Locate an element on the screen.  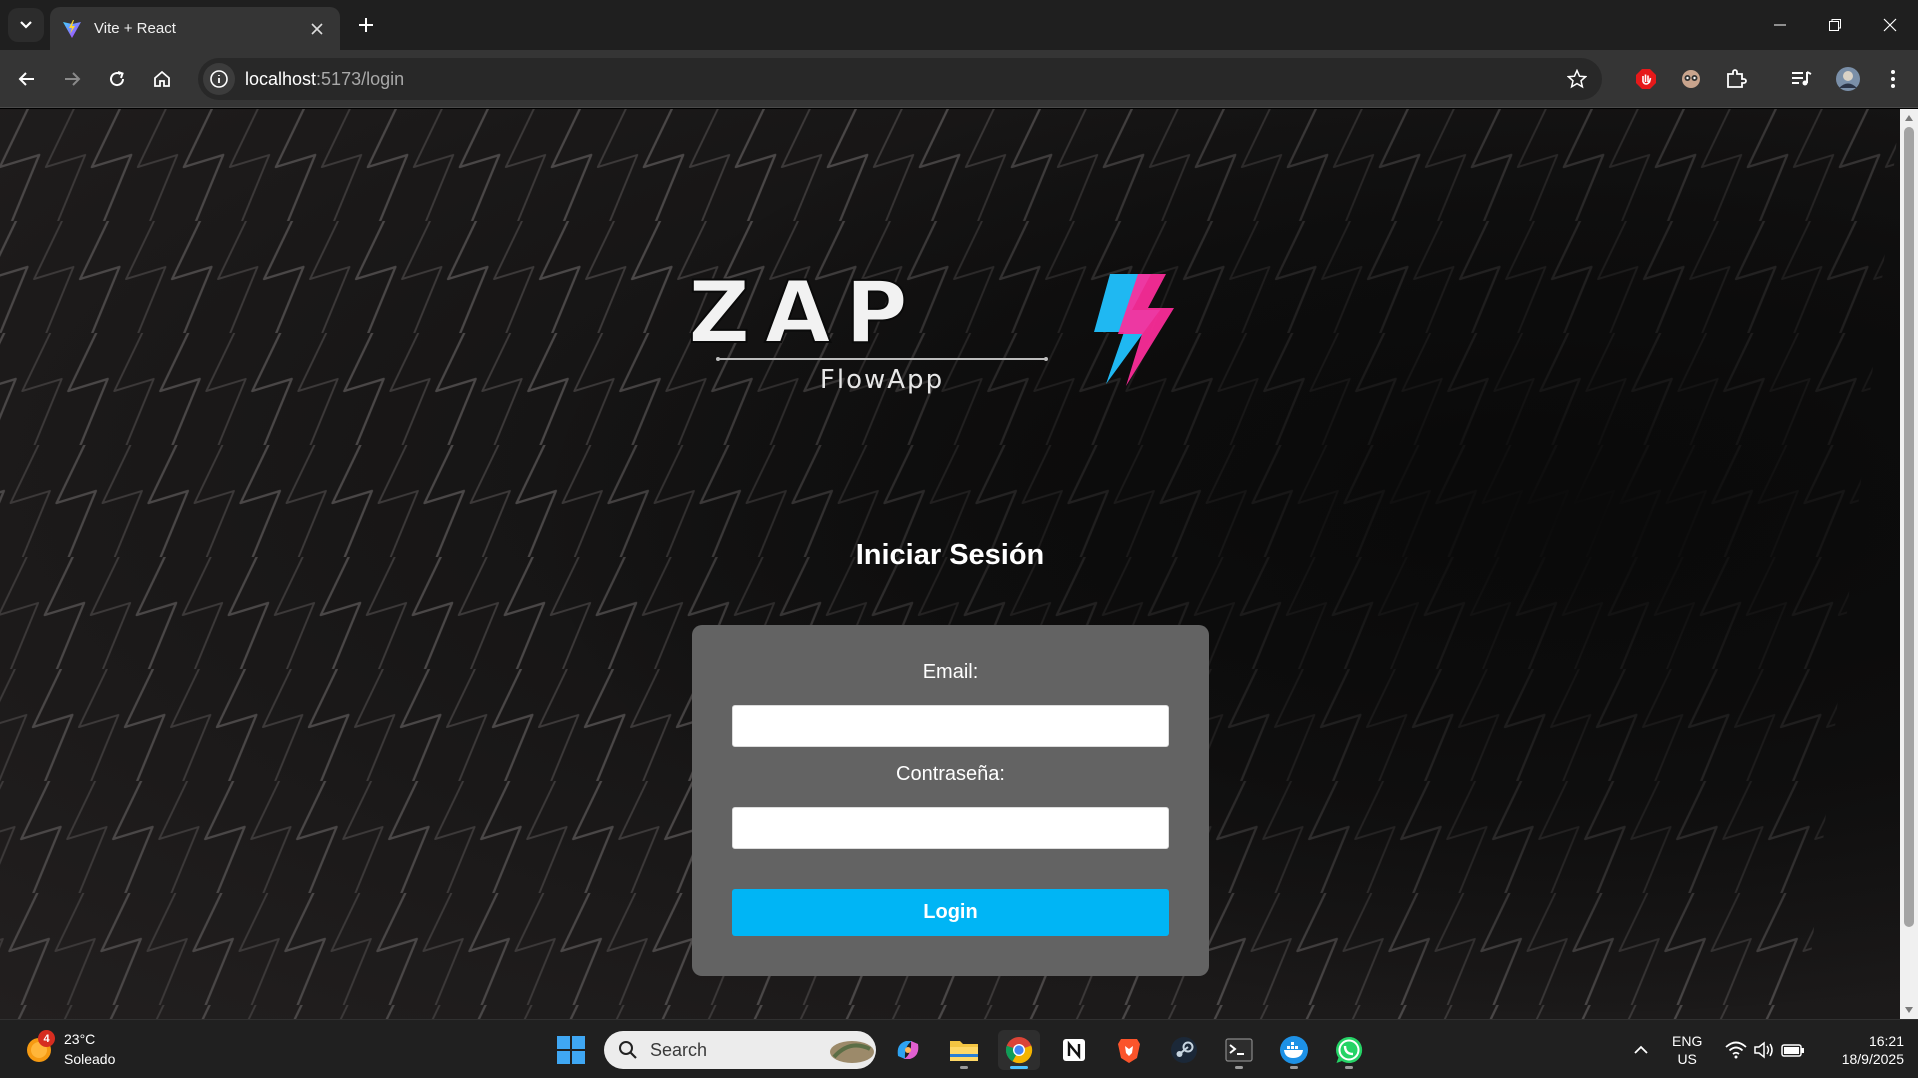
taskbar-notion is located at coordinates (1074, 1050).